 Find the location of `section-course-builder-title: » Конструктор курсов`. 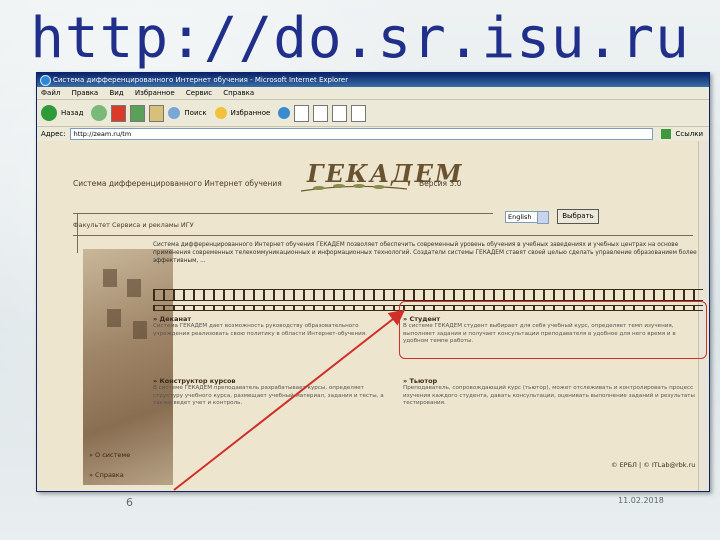

section-course-builder-title: » Конструктор курсов is located at coordinates (194, 381).